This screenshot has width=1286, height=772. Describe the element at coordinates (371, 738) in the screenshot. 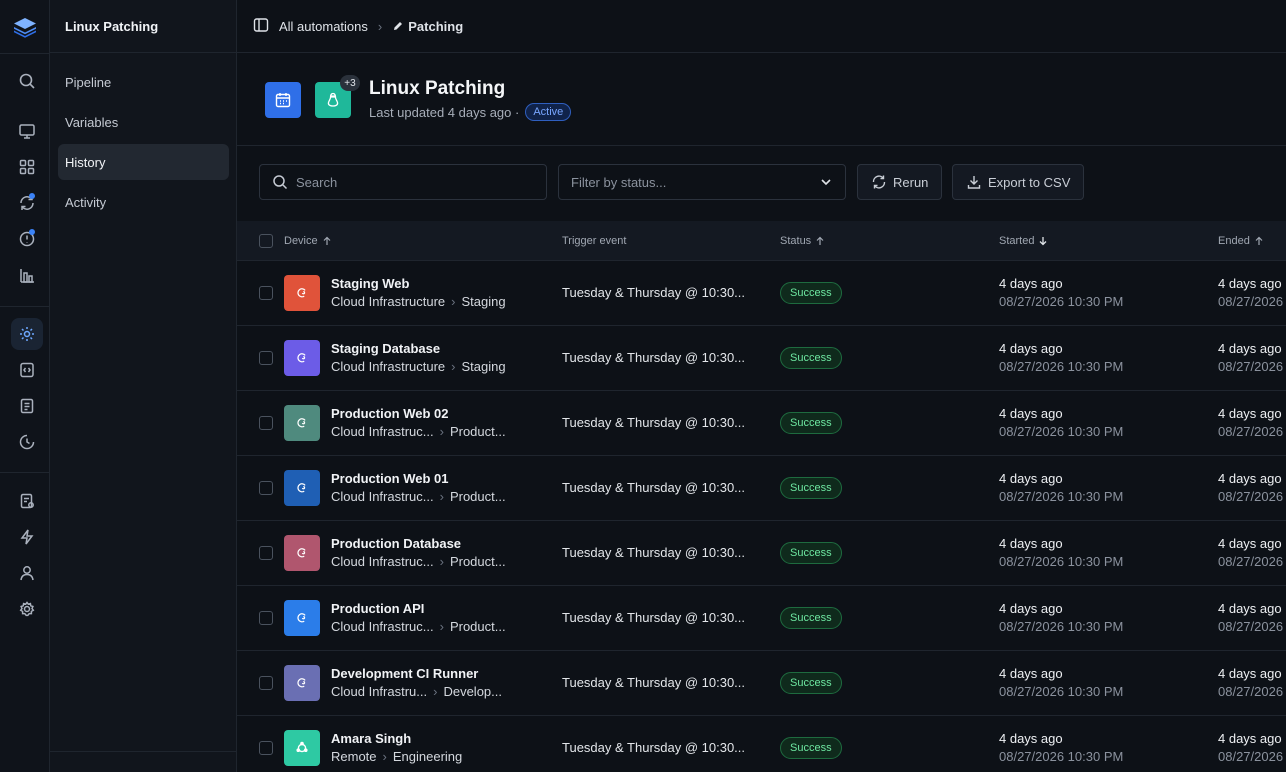

I see `device-name: Amara Singh` at that location.